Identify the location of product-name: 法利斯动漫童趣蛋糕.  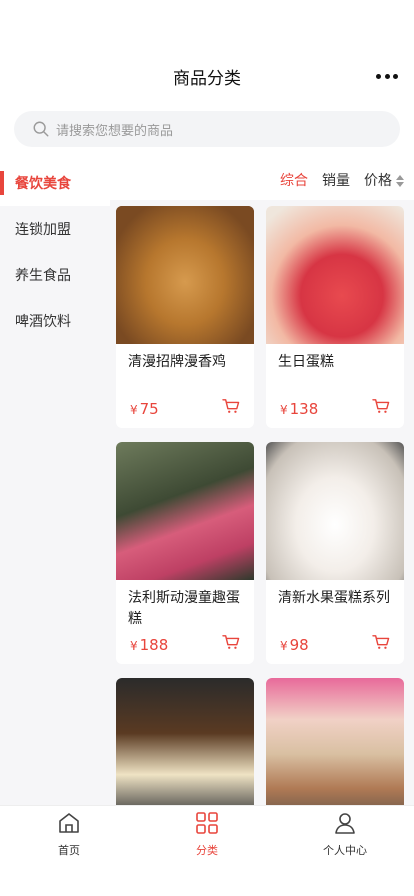
(184, 608).